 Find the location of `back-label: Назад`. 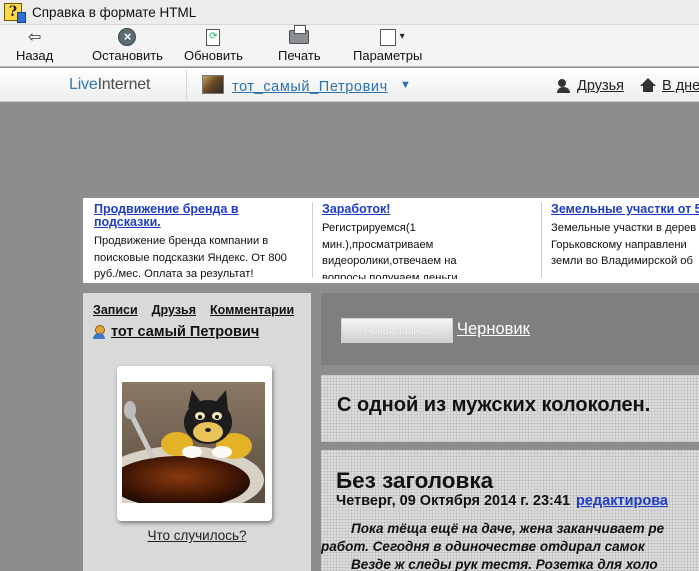

back-label: Назад is located at coordinates (35, 55).